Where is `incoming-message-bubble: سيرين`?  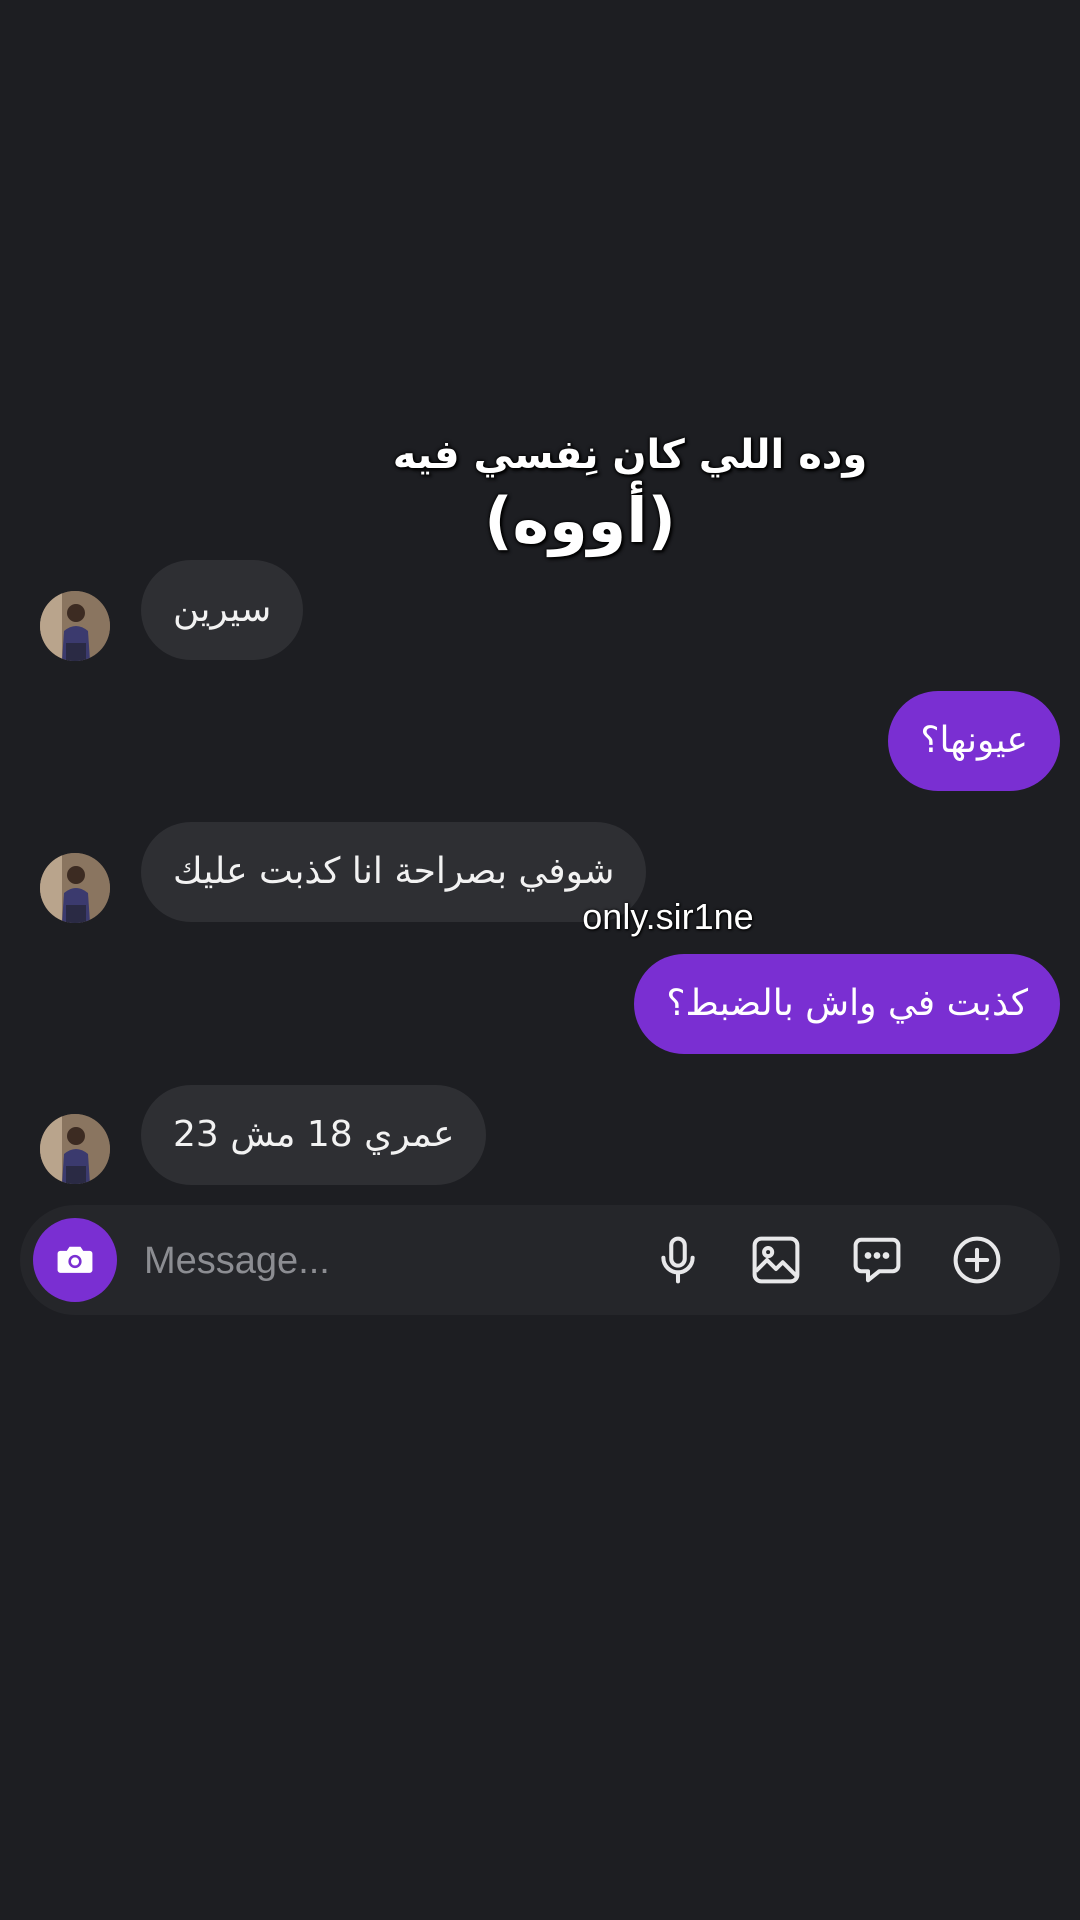
incoming-message-bubble: سيرين is located at coordinates (222, 610).